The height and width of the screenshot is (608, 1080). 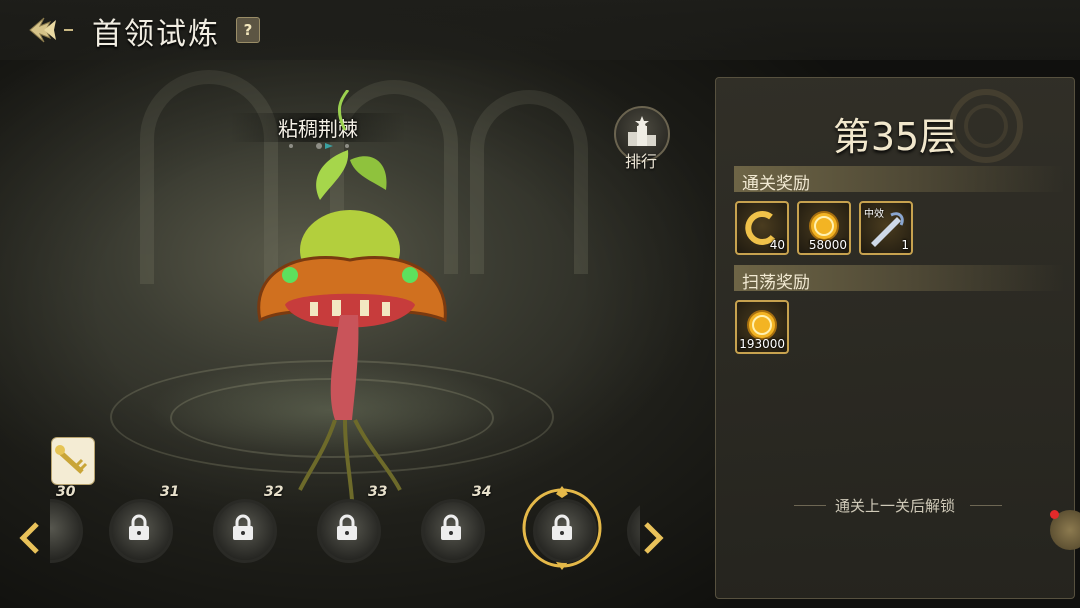 What do you see at coordinates (895, 137) in the screenshot?
I see `floor-title: 第35层` at bounding box center [895, 137].